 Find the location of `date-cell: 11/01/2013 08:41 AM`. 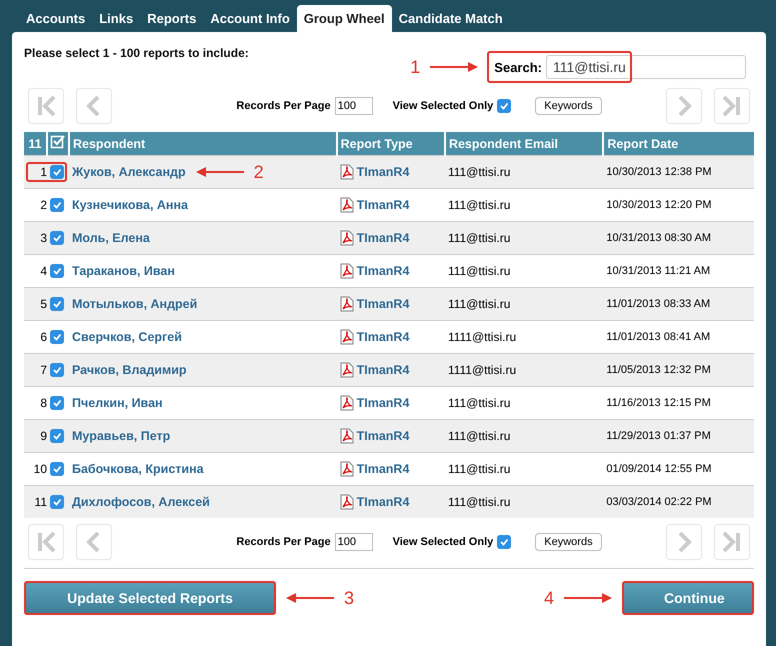

date-cell: 11/01/2013 08:41 AM is located at coordinates (678, 337).